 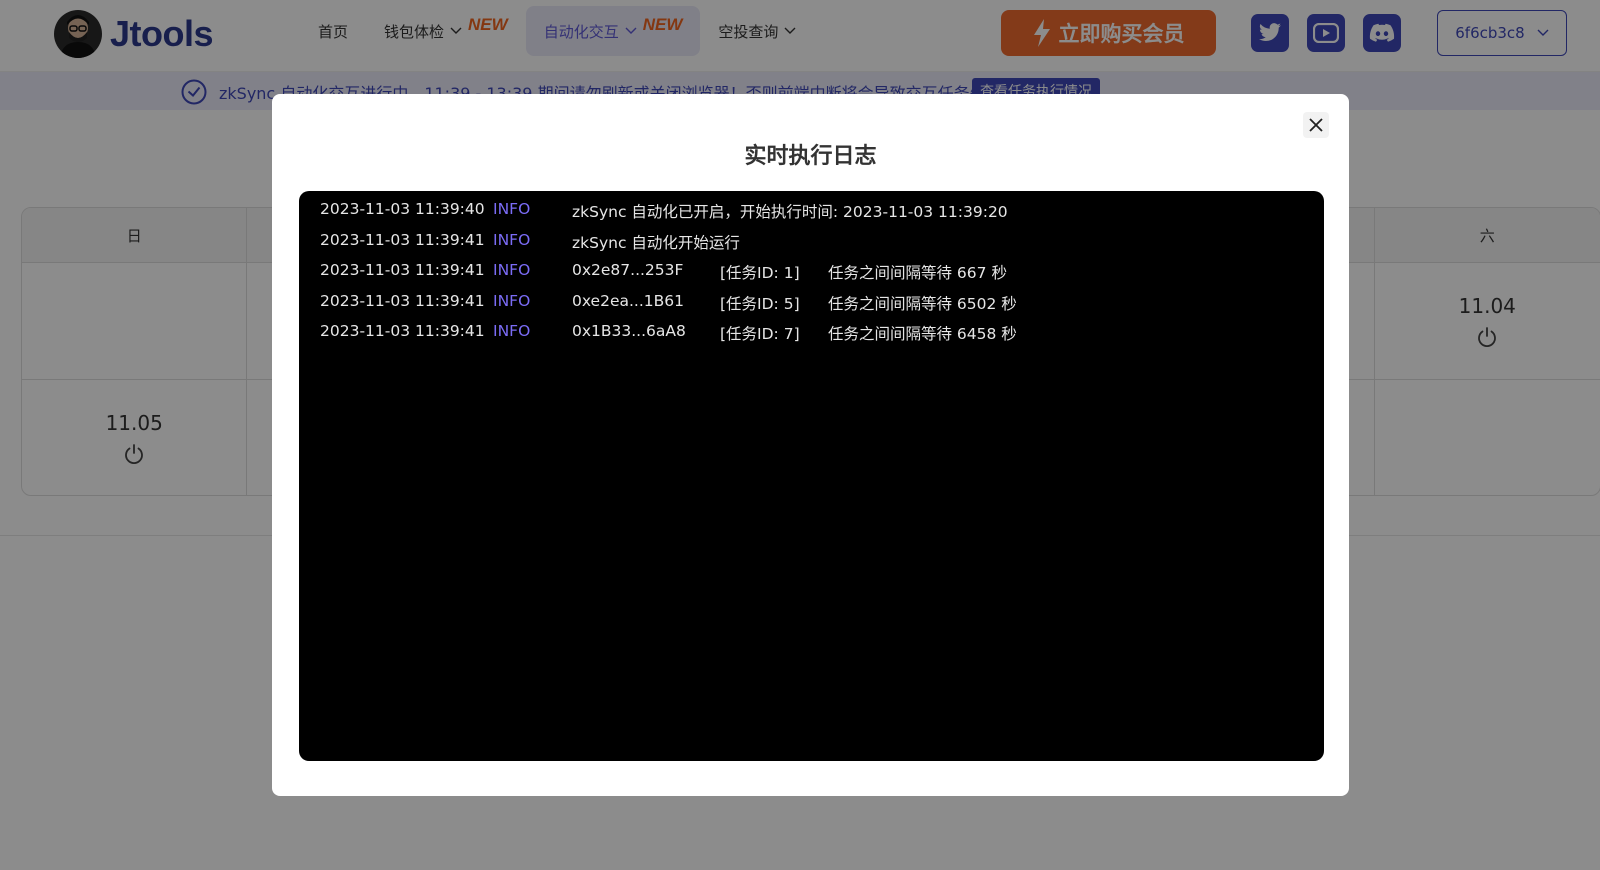 I want to click on modal-title: 实时执行日志, so click(x=810, y=156).